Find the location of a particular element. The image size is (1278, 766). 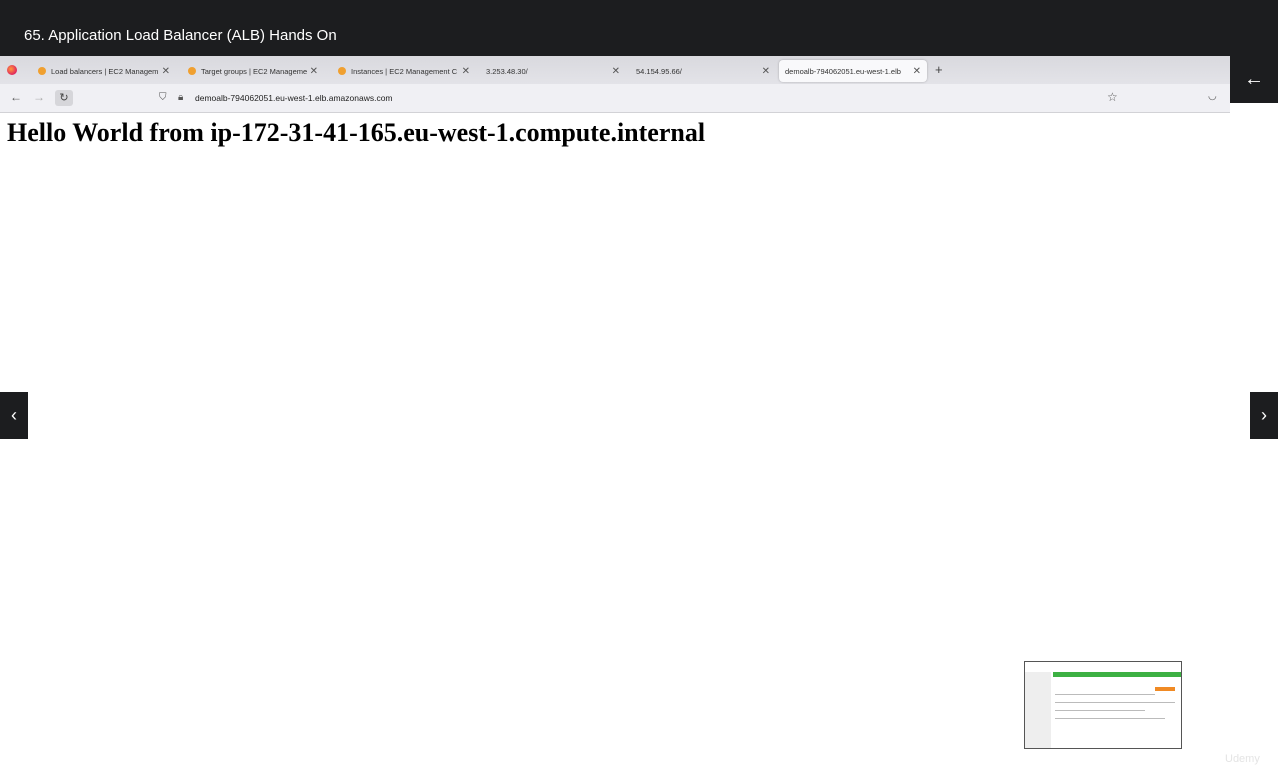

browser-tab: Load balancers | EC2 Managem ✕ is located at coordinates (104, 71).